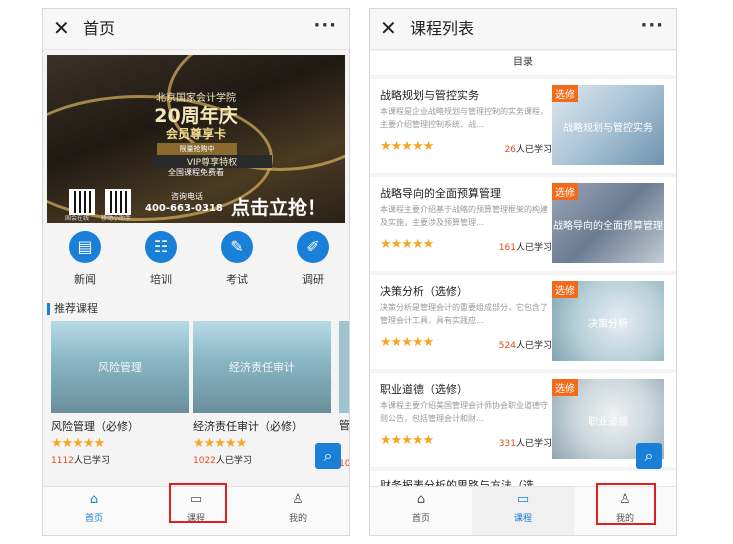 The width and height of the screenshot is (733, 544). What do you see at coordinates (298, 511) in the screenshot?
I see `tab-mine: ♙ 我的` at bounding box center [298, 511].